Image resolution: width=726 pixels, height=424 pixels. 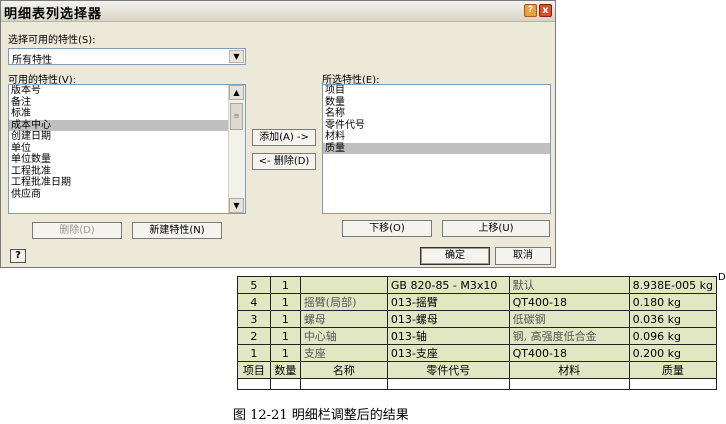 I want to click on available-property-item: 标准, so click(x=127, y=114).